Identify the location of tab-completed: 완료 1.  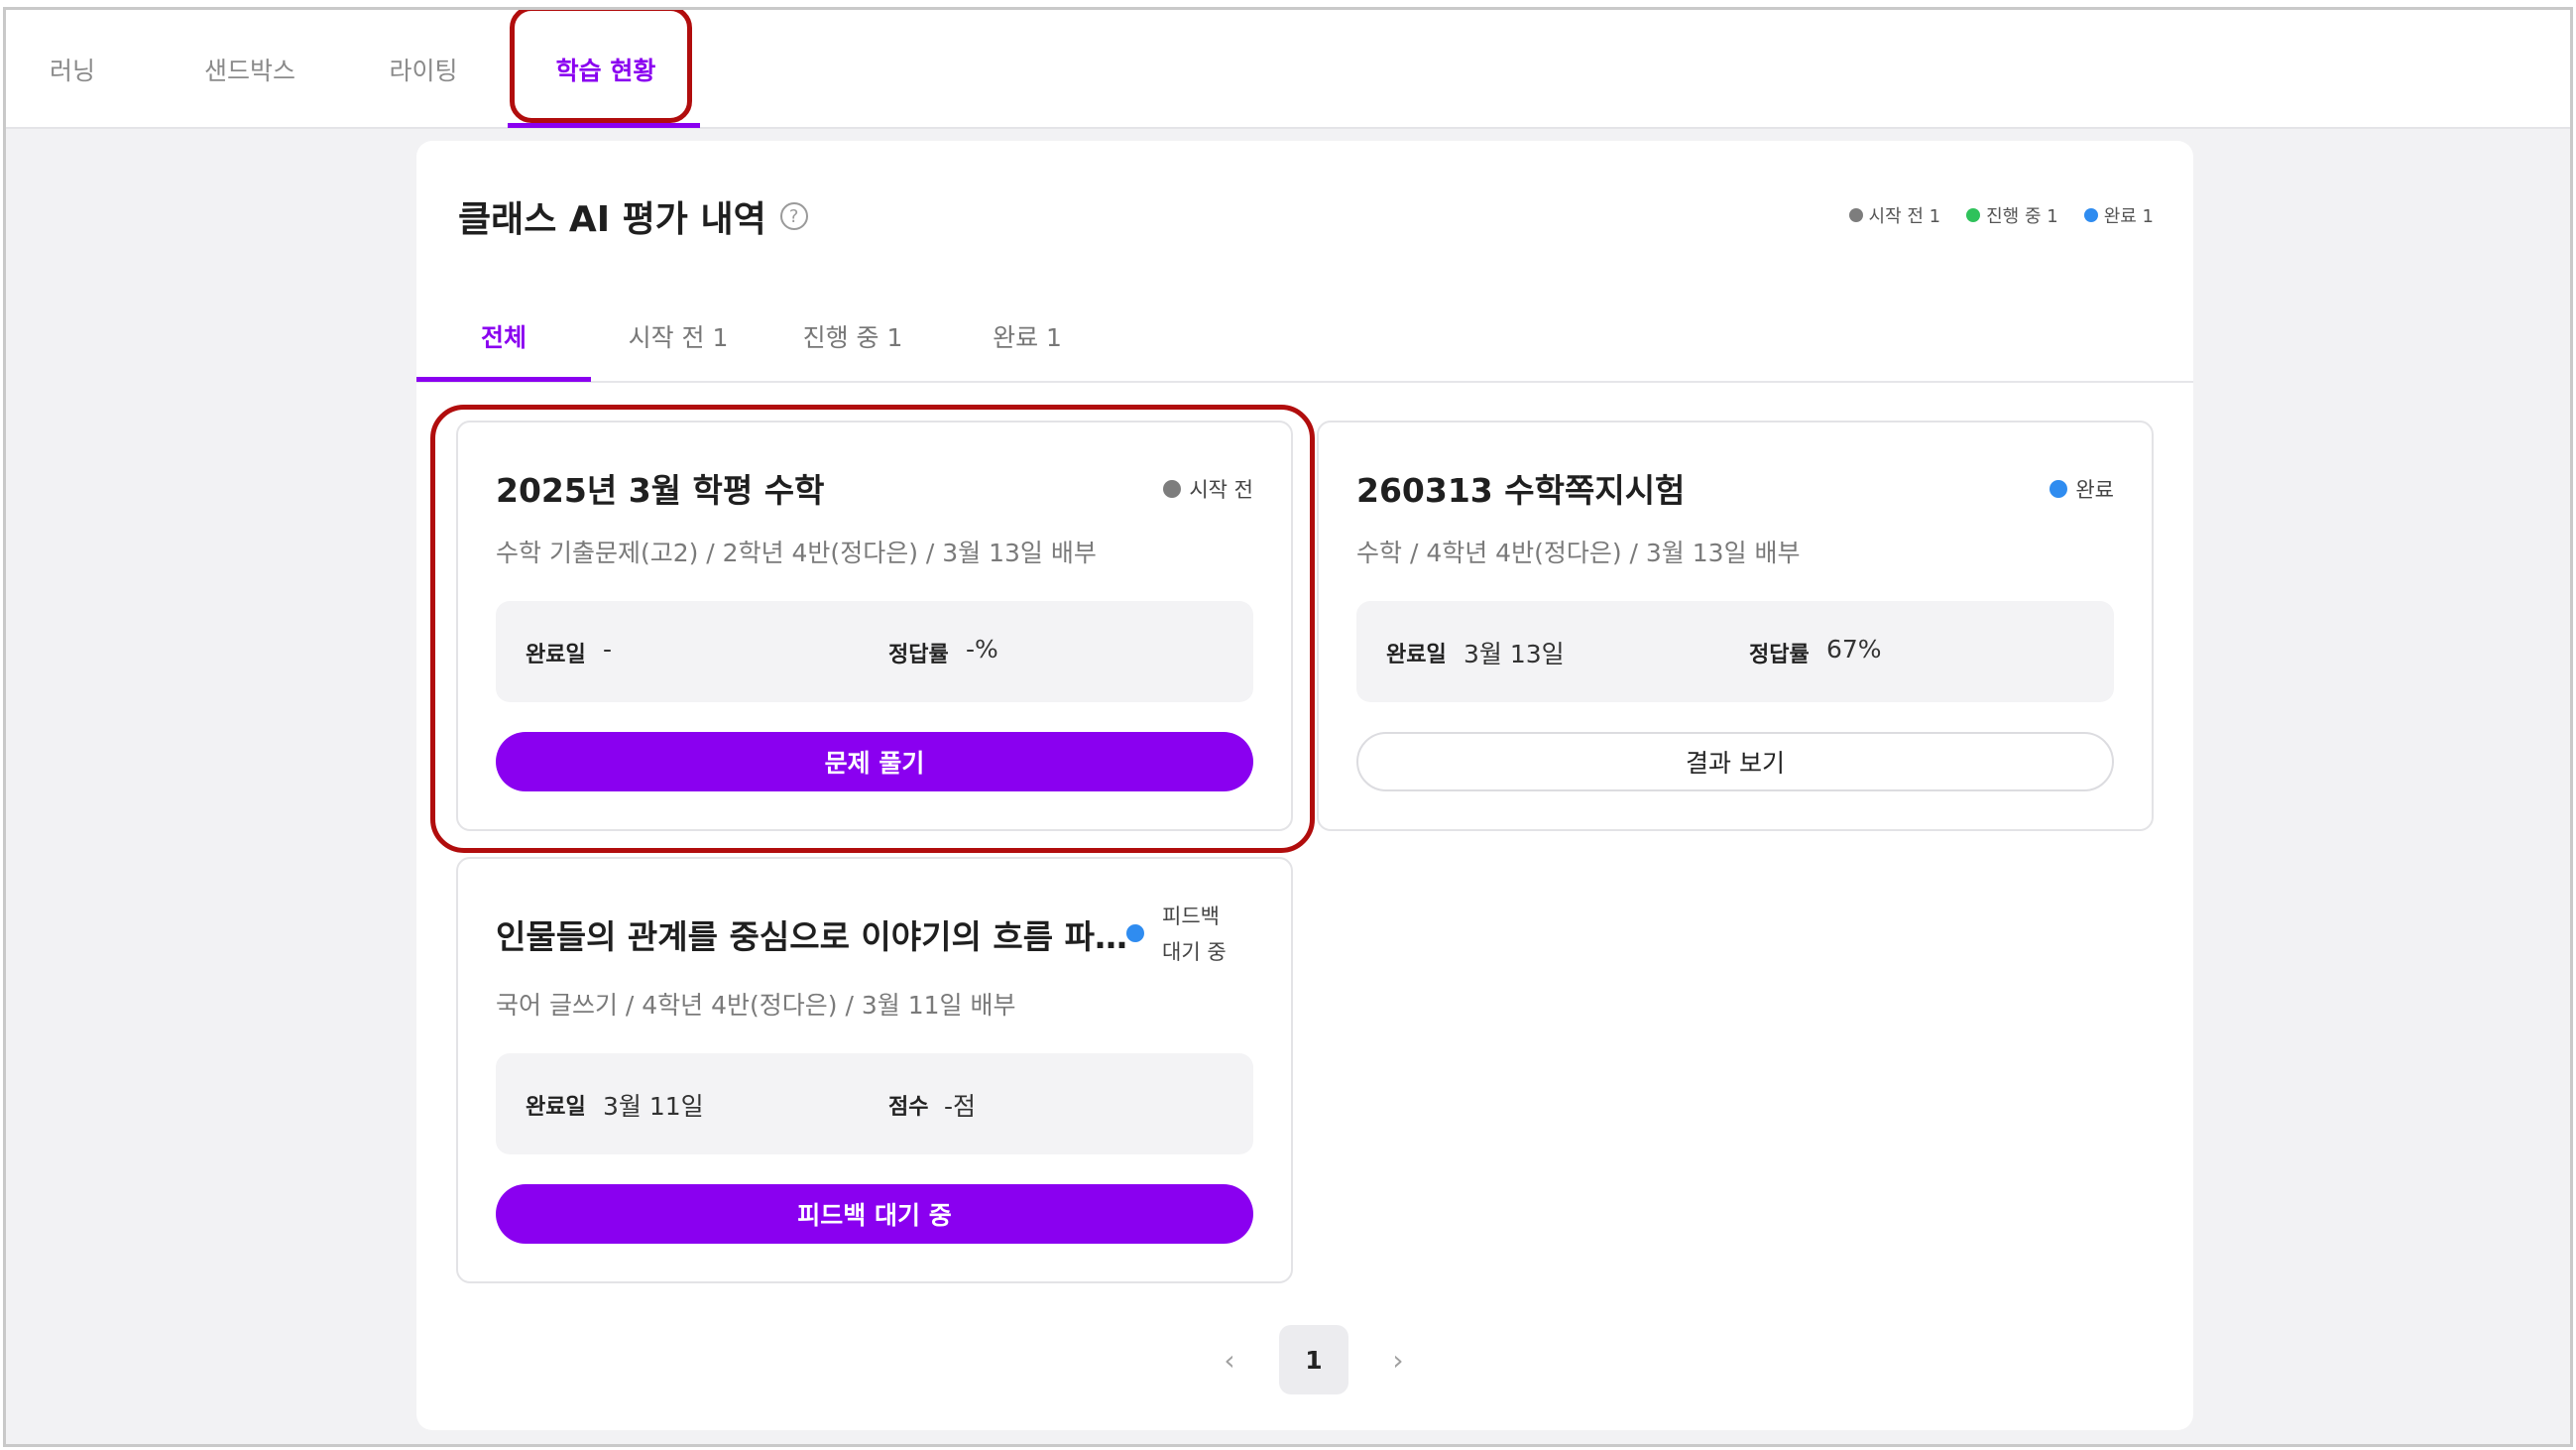
(1027, 336).